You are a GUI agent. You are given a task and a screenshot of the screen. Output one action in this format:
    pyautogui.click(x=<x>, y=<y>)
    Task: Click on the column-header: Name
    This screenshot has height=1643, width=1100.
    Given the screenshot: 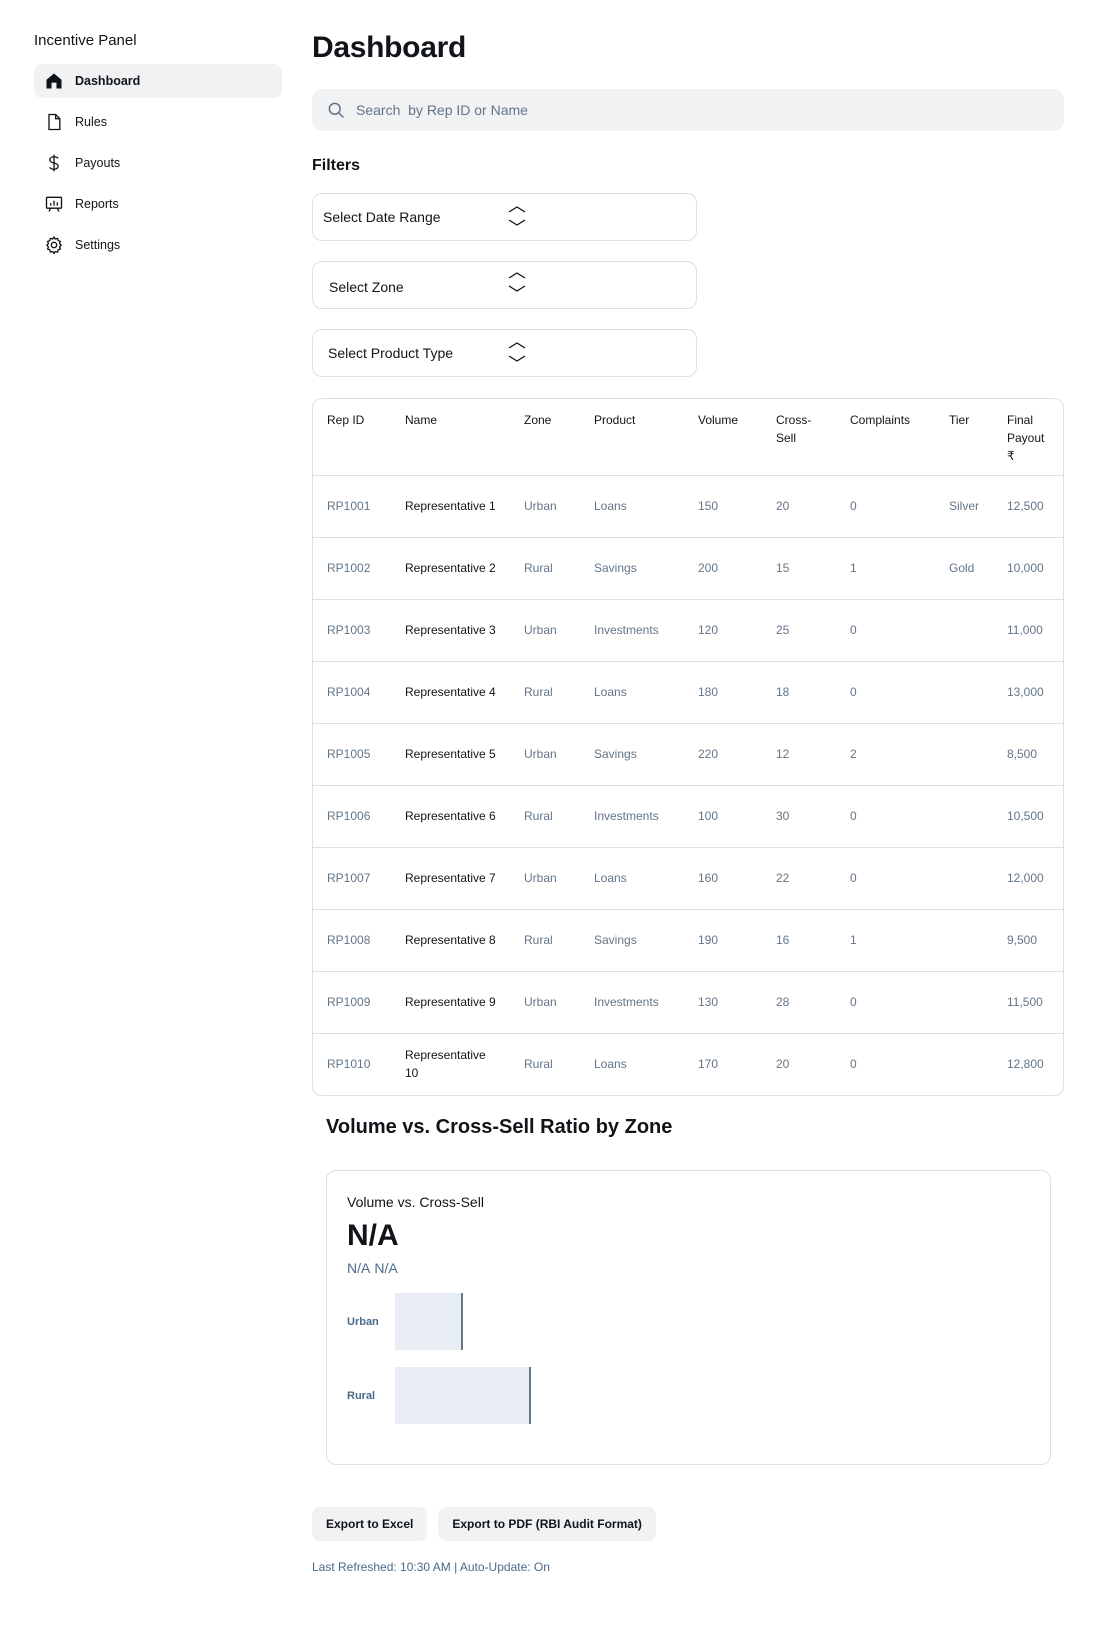 What is the action you would take?
    pyautogui.click(x=450, y=437)
    